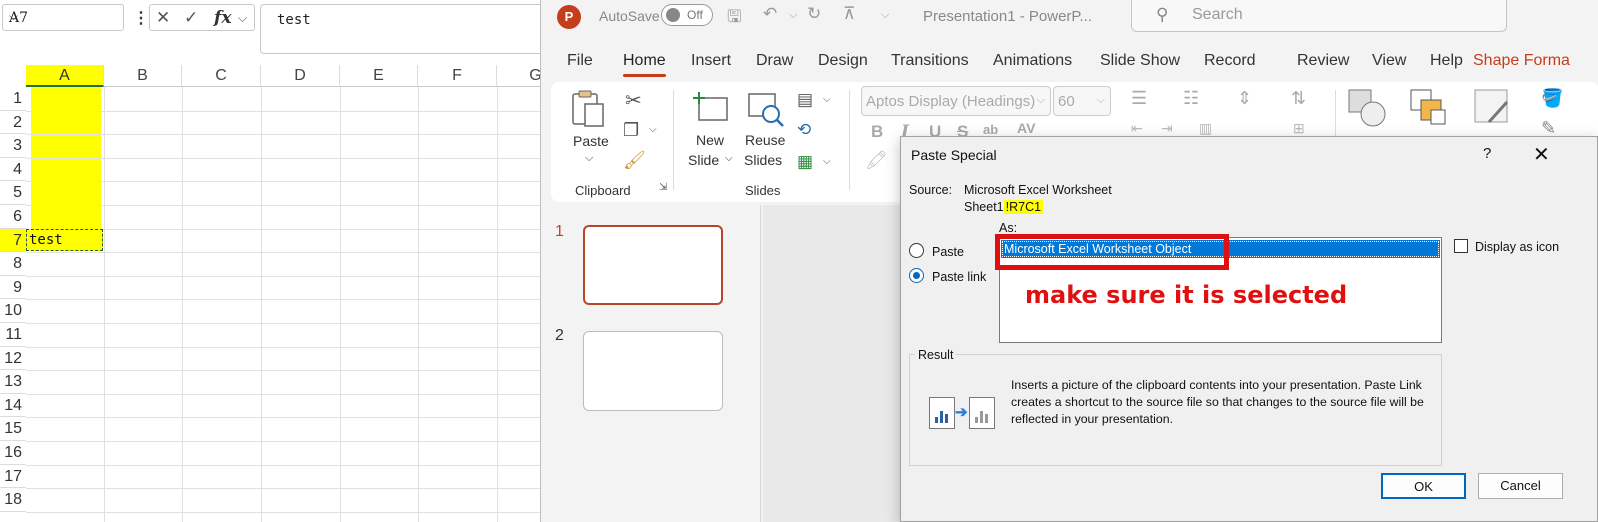  Describe the element at coordinates (885, 15) in the screenshot. I see `customize-toolbar-icon: ⌵` at that location.